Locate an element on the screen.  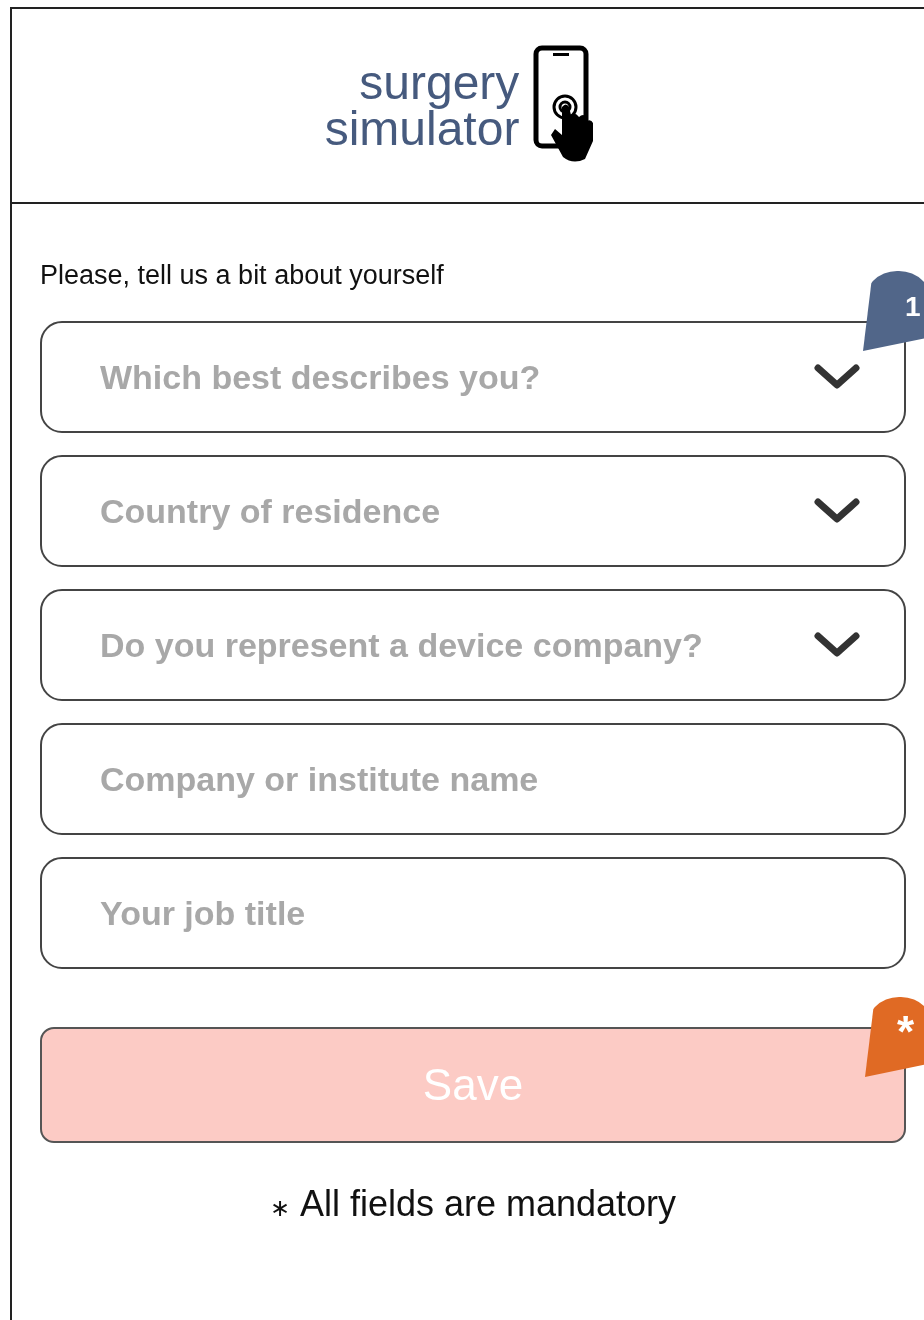
annotation-badge: * is located at coordinates (894, 1037).